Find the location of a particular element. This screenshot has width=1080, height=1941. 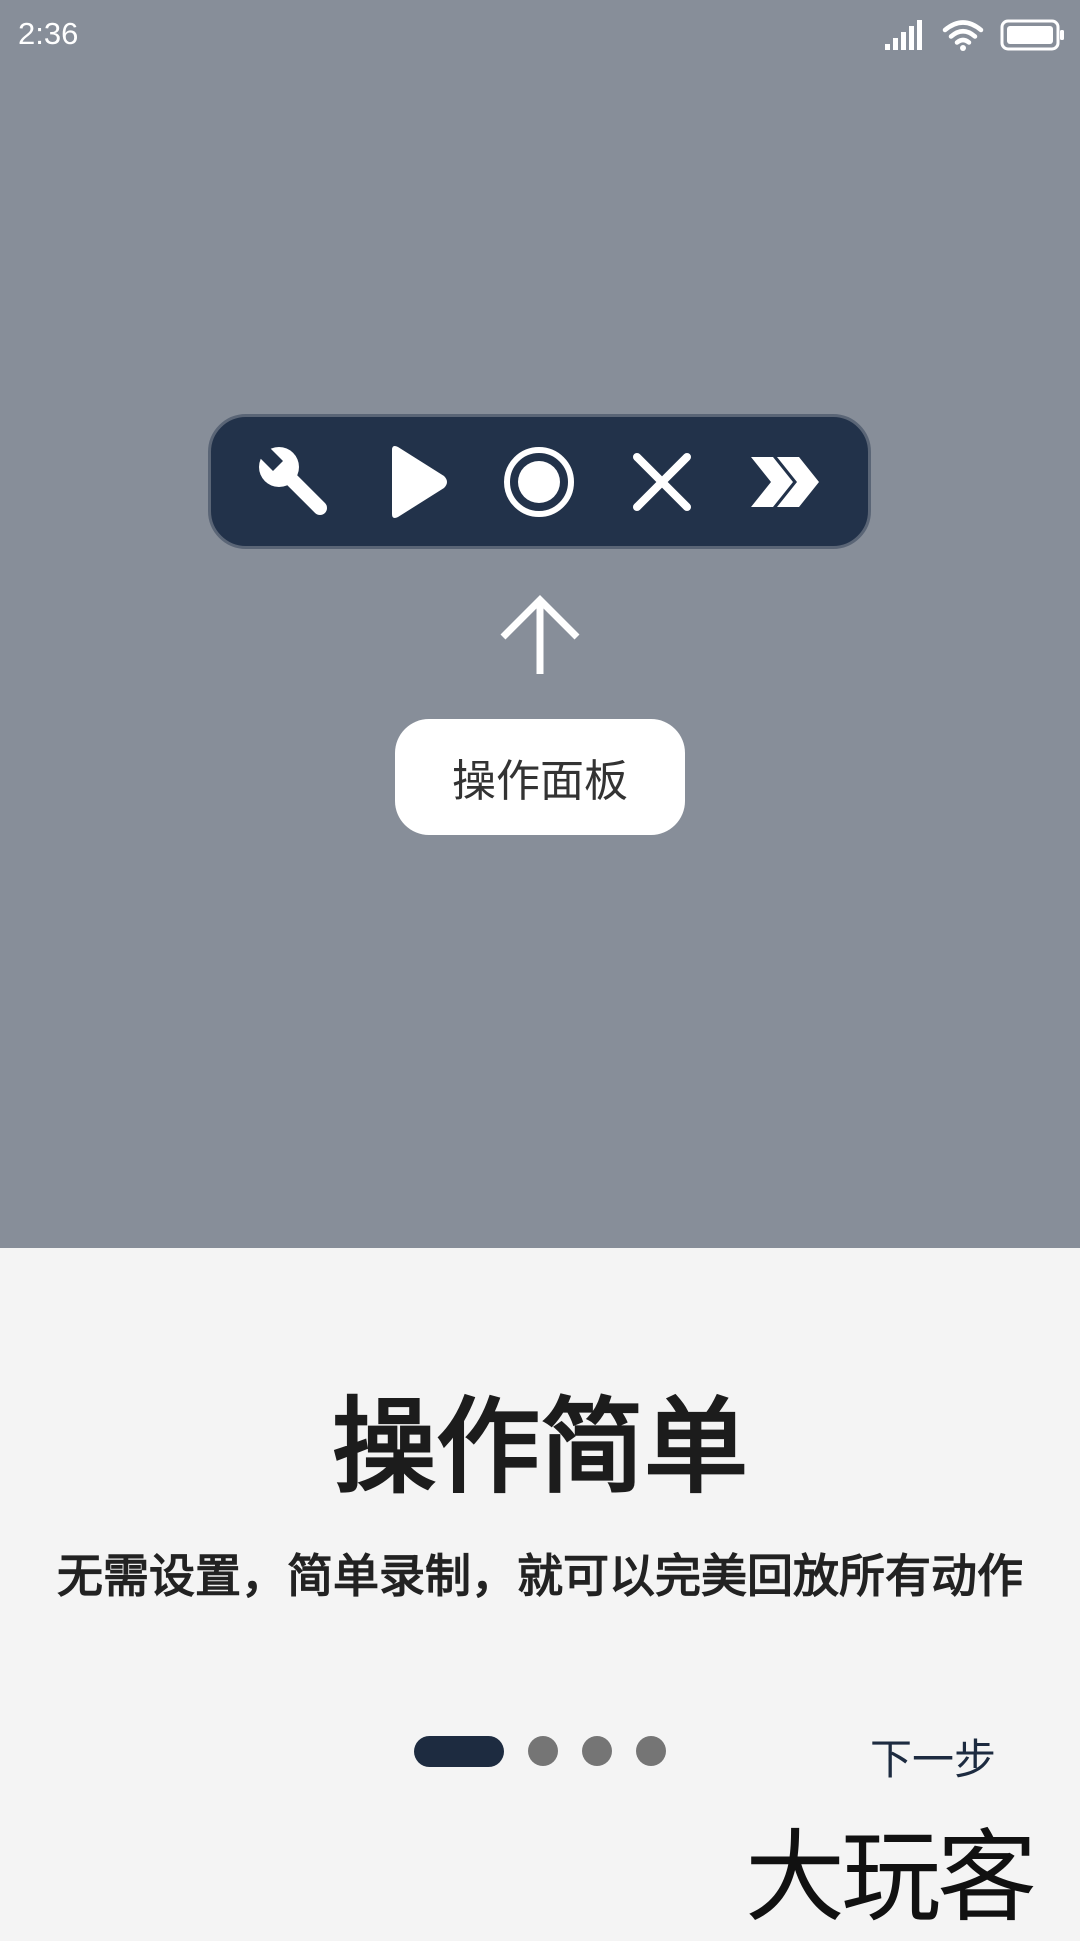

page-subtitle: 无需设置，简单录制，就可以完美回放所有动作 is located at coordinates (540, 1576).